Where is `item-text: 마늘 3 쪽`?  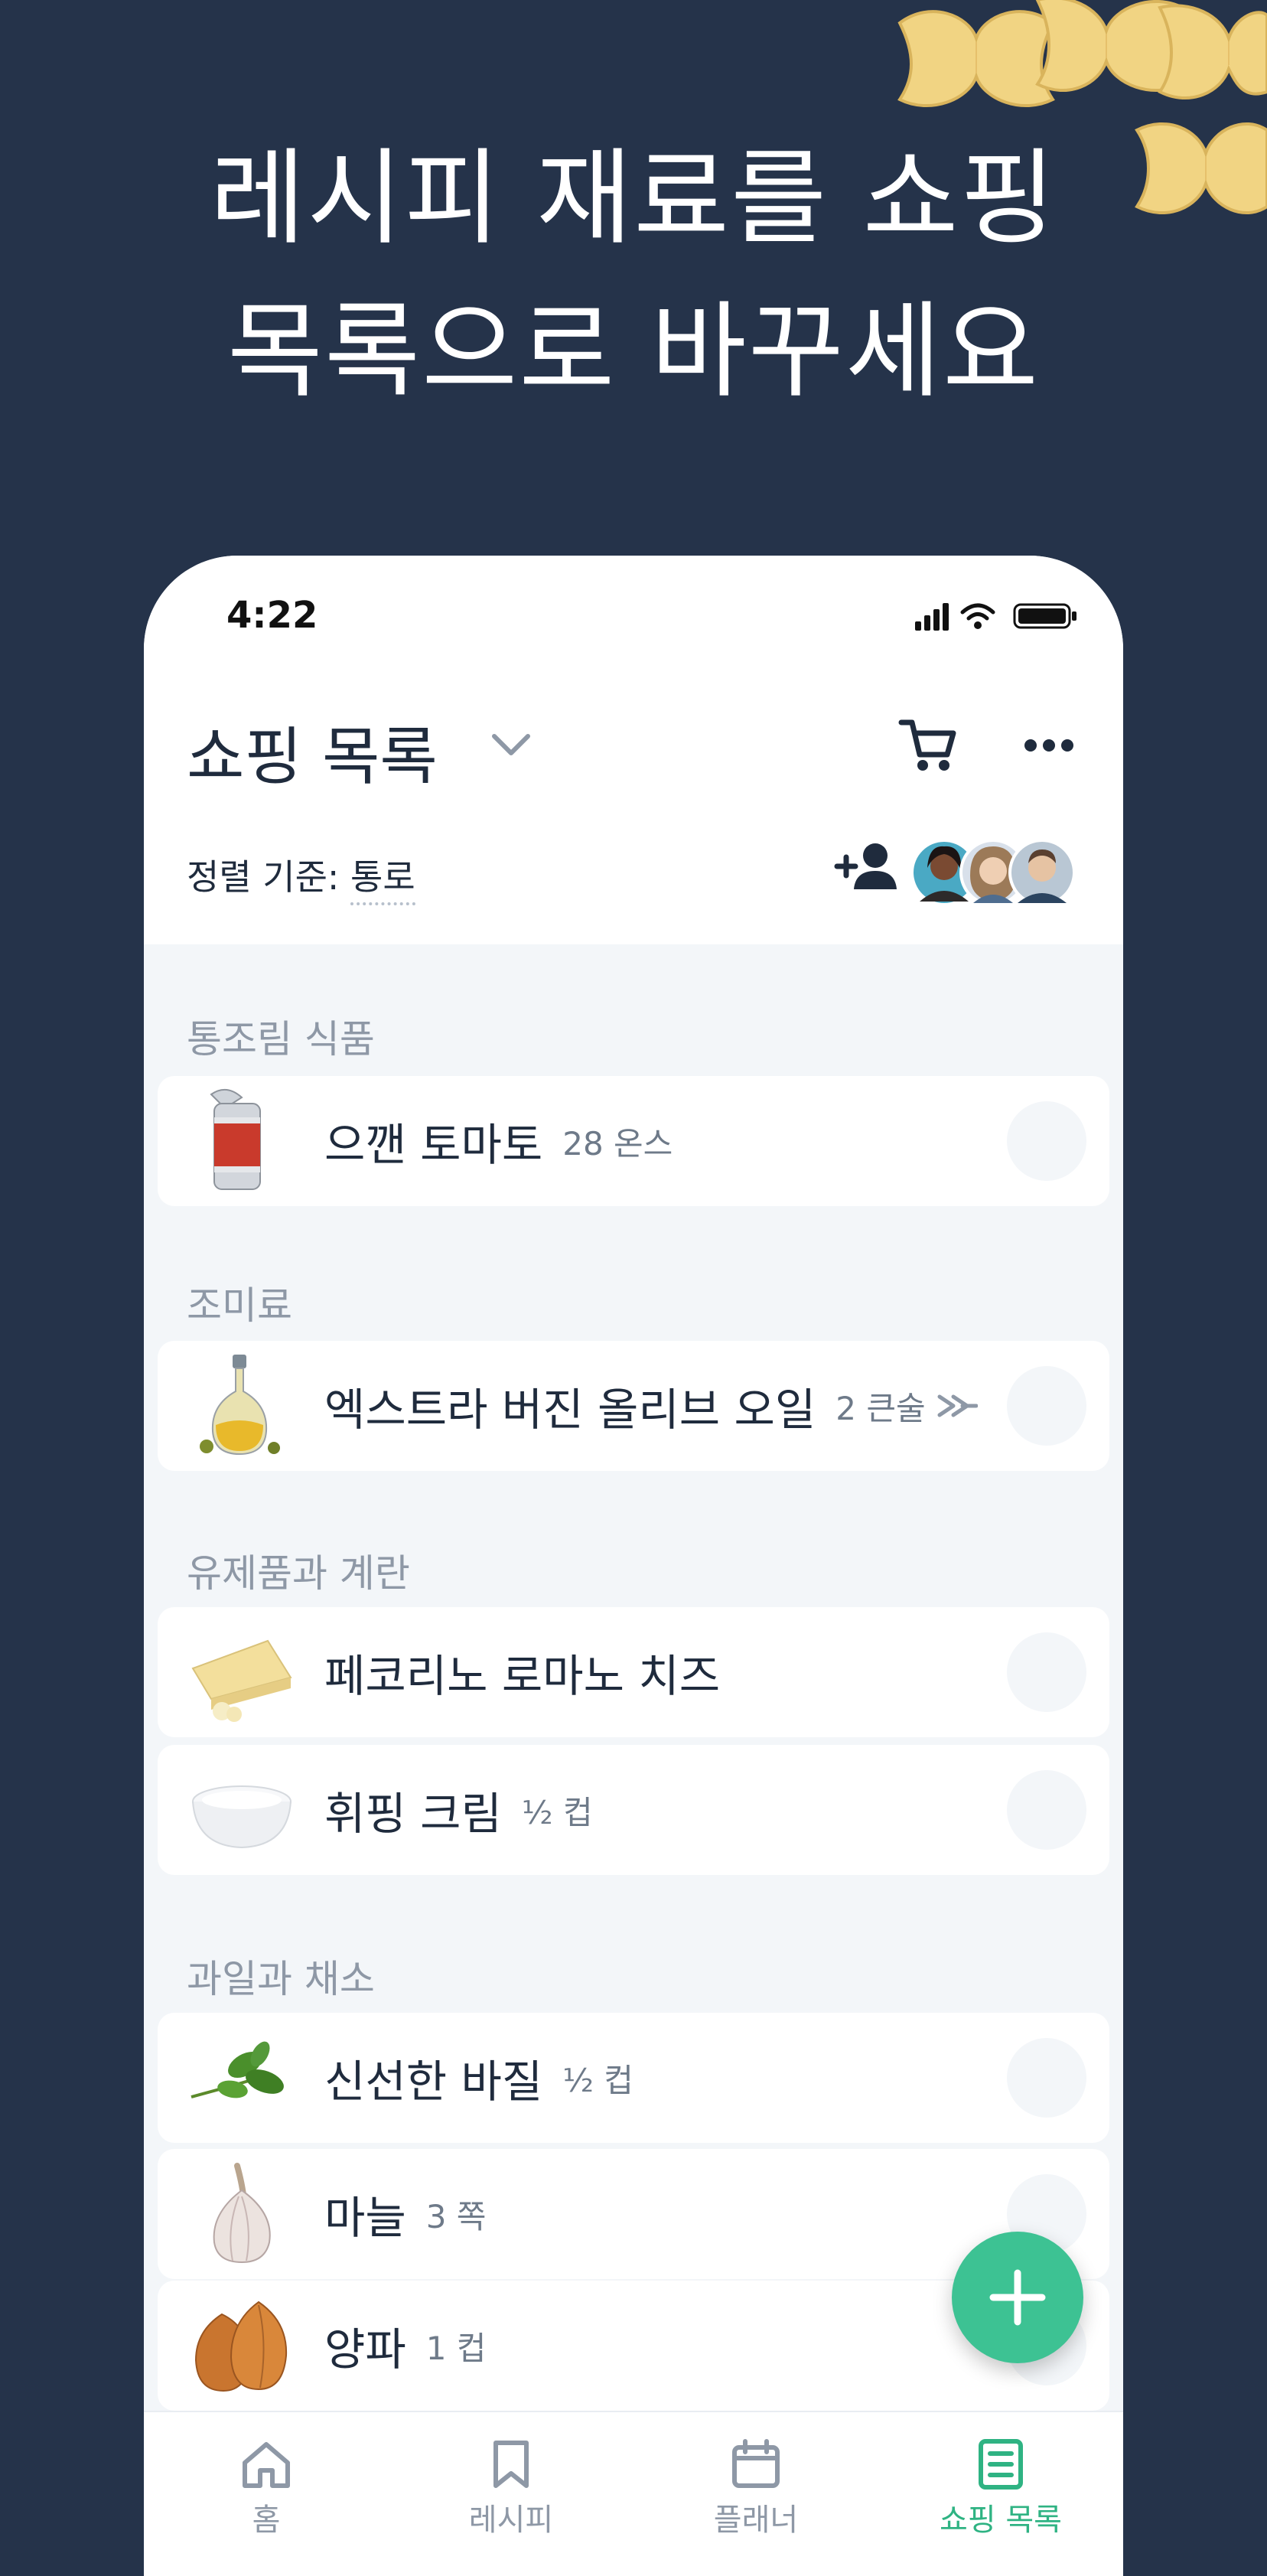
item-text: 마늘 3 쪽 is located at coordinates (405, 2214).